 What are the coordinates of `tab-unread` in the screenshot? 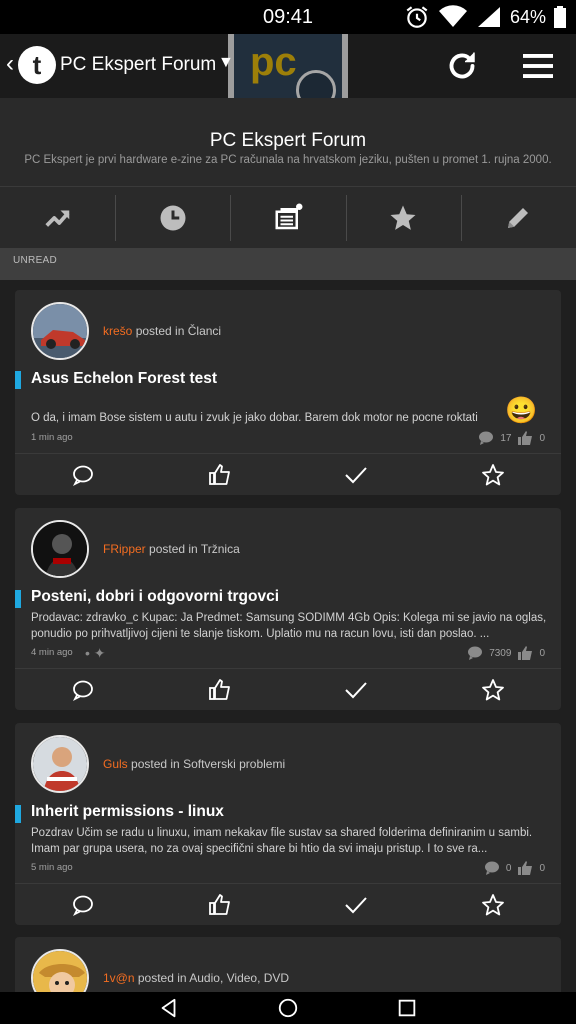 It's located at (287, 217).